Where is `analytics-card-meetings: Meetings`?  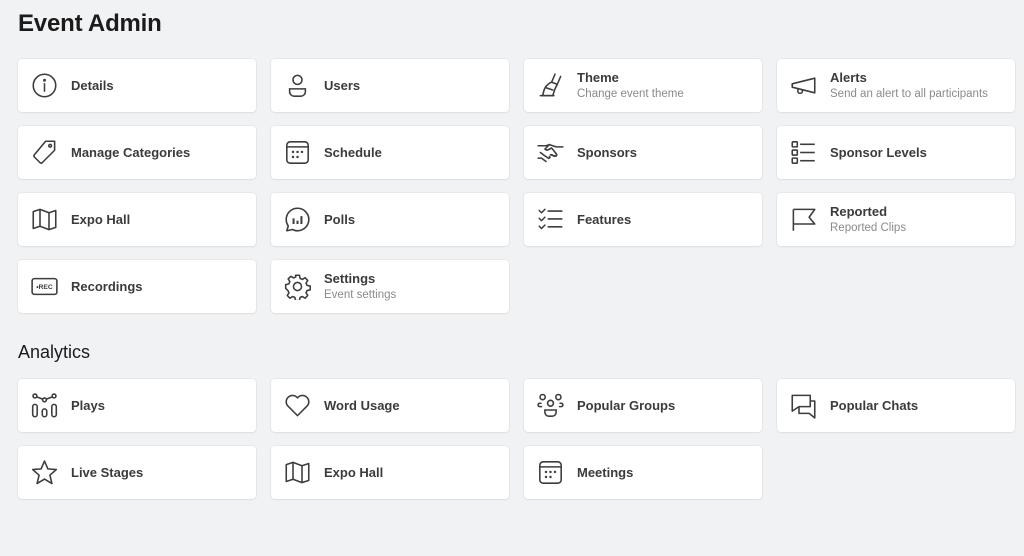 analytics-card-meetings: Meetings is located at coordinates (643, 472).